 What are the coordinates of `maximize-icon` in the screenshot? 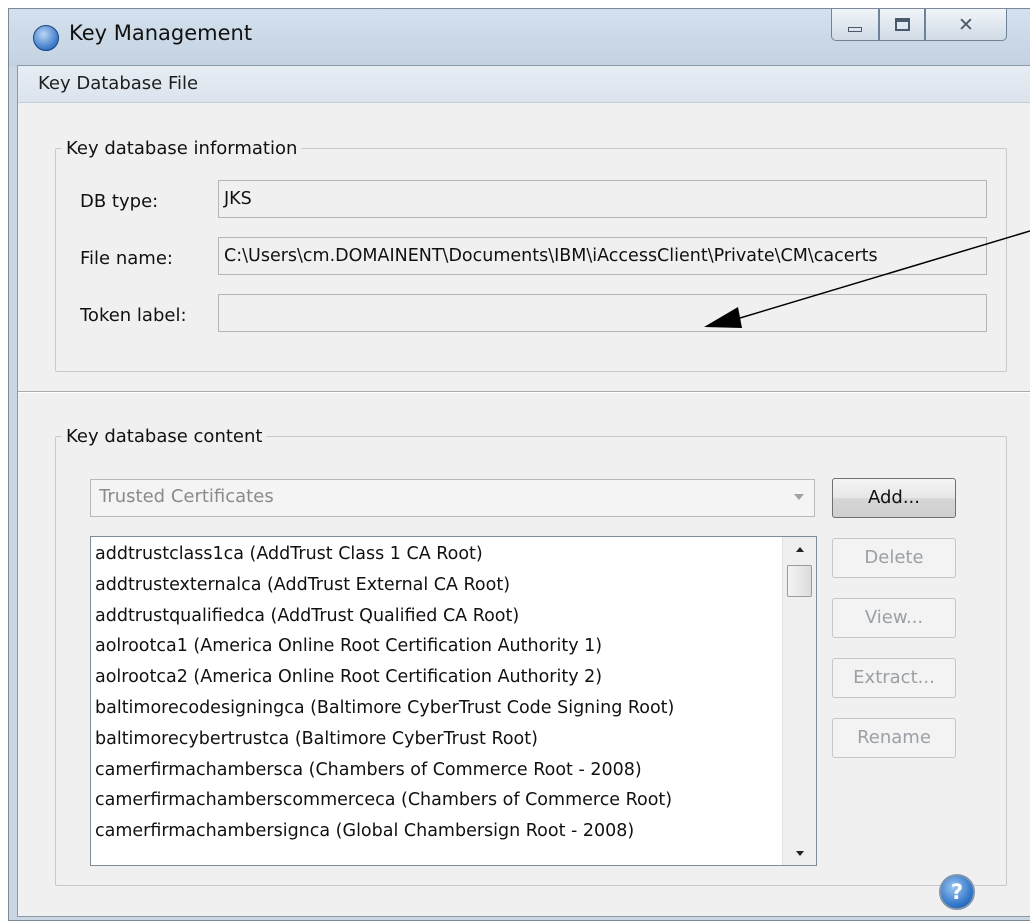 It's located at (902, 24).